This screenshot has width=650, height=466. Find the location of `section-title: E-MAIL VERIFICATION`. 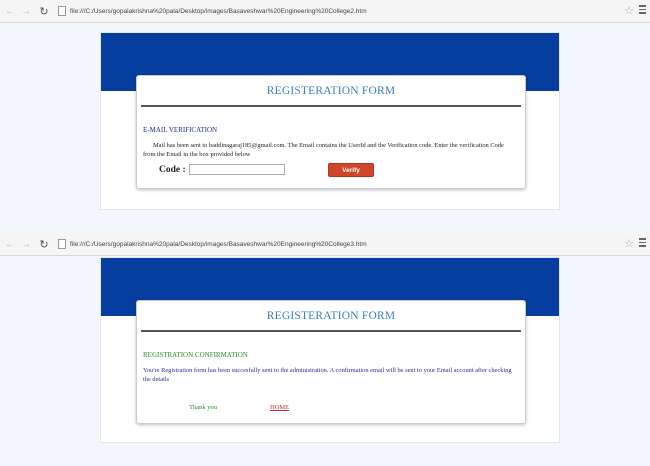

section-title: E-MAIL VERIFICATION is located at coordinates (180, 130).